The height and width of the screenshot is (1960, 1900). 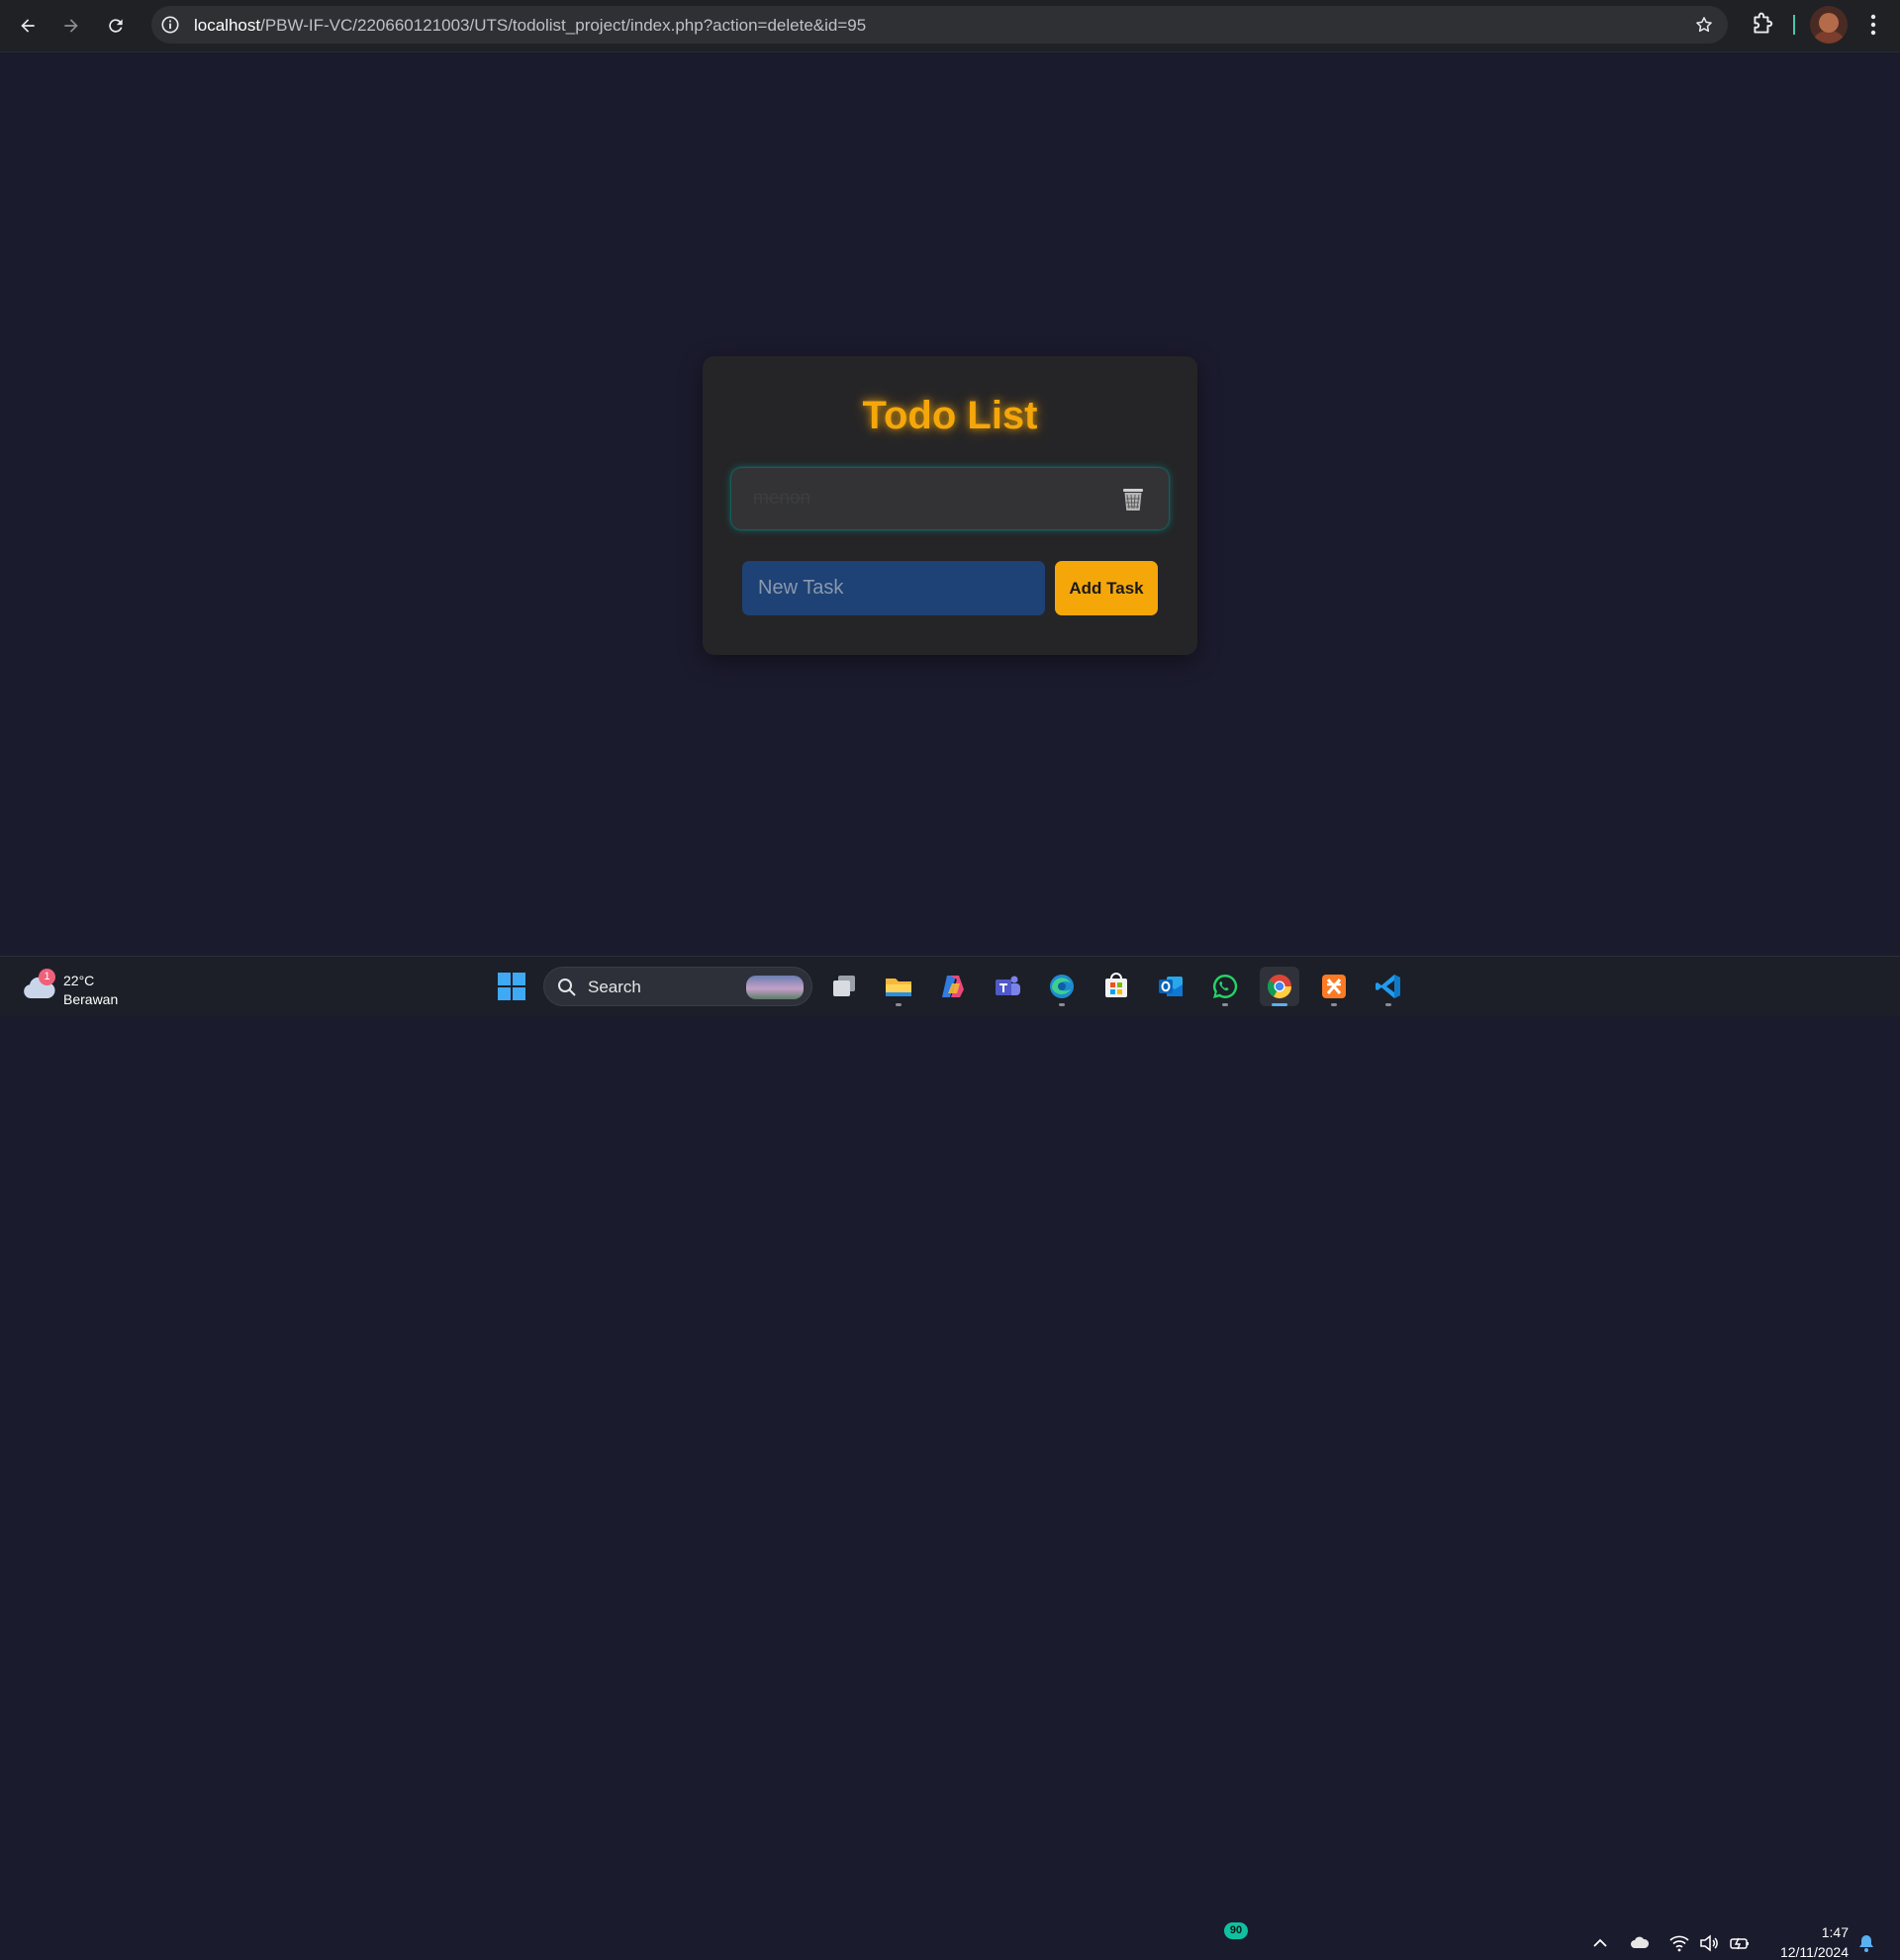 What do you see at coordinates (1062, 1004) in the screenshot?
I see `edge-running-indicator` at bounding box center [1062, 1004].